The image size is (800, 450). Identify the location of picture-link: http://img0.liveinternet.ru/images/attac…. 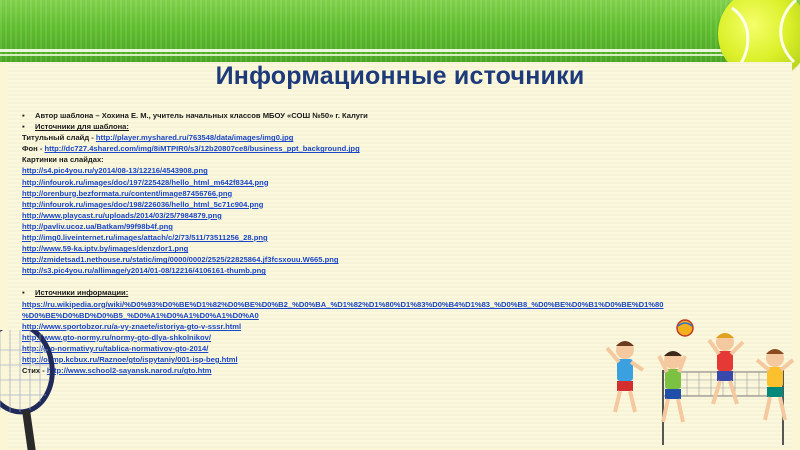
(145, 237).